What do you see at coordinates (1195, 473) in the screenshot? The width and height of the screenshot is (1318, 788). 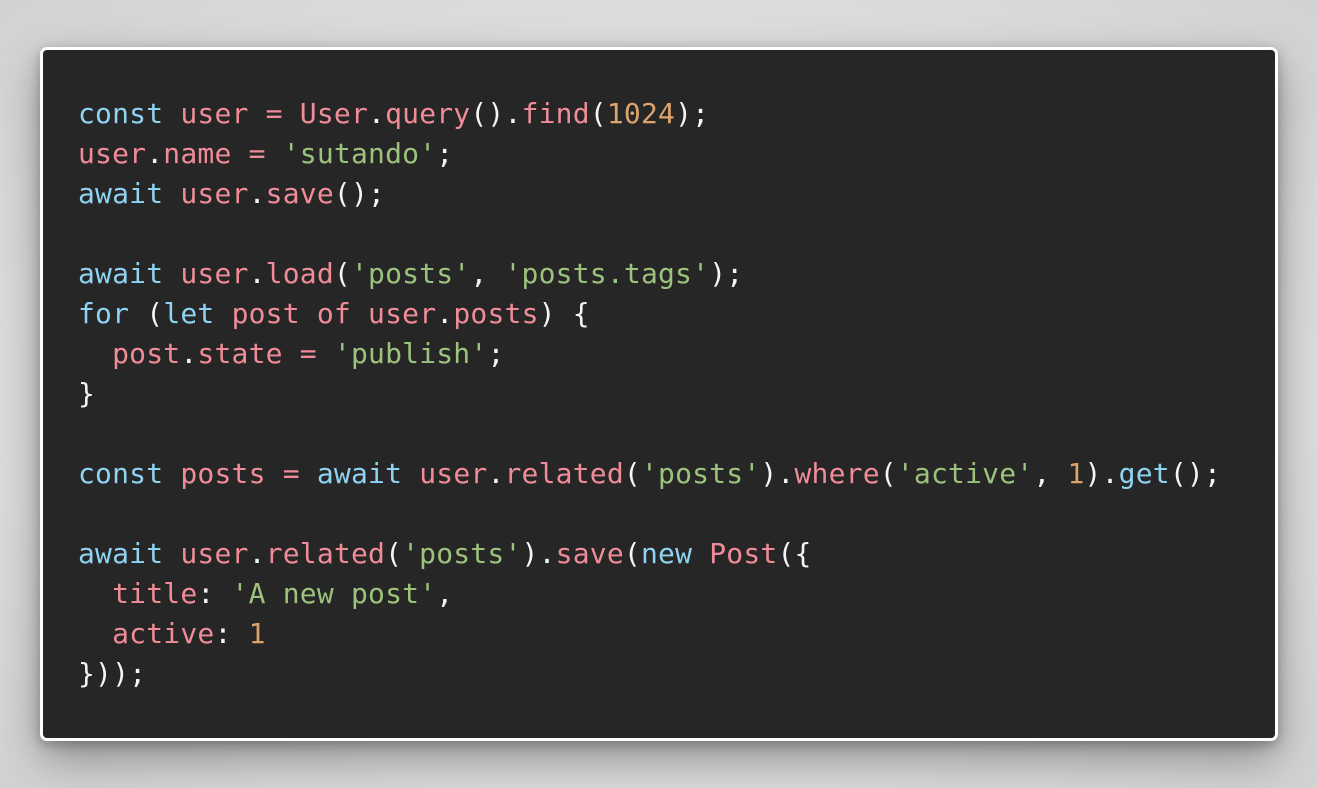 I see `punctuation-token: ();` at bounding box center [1195, 473].